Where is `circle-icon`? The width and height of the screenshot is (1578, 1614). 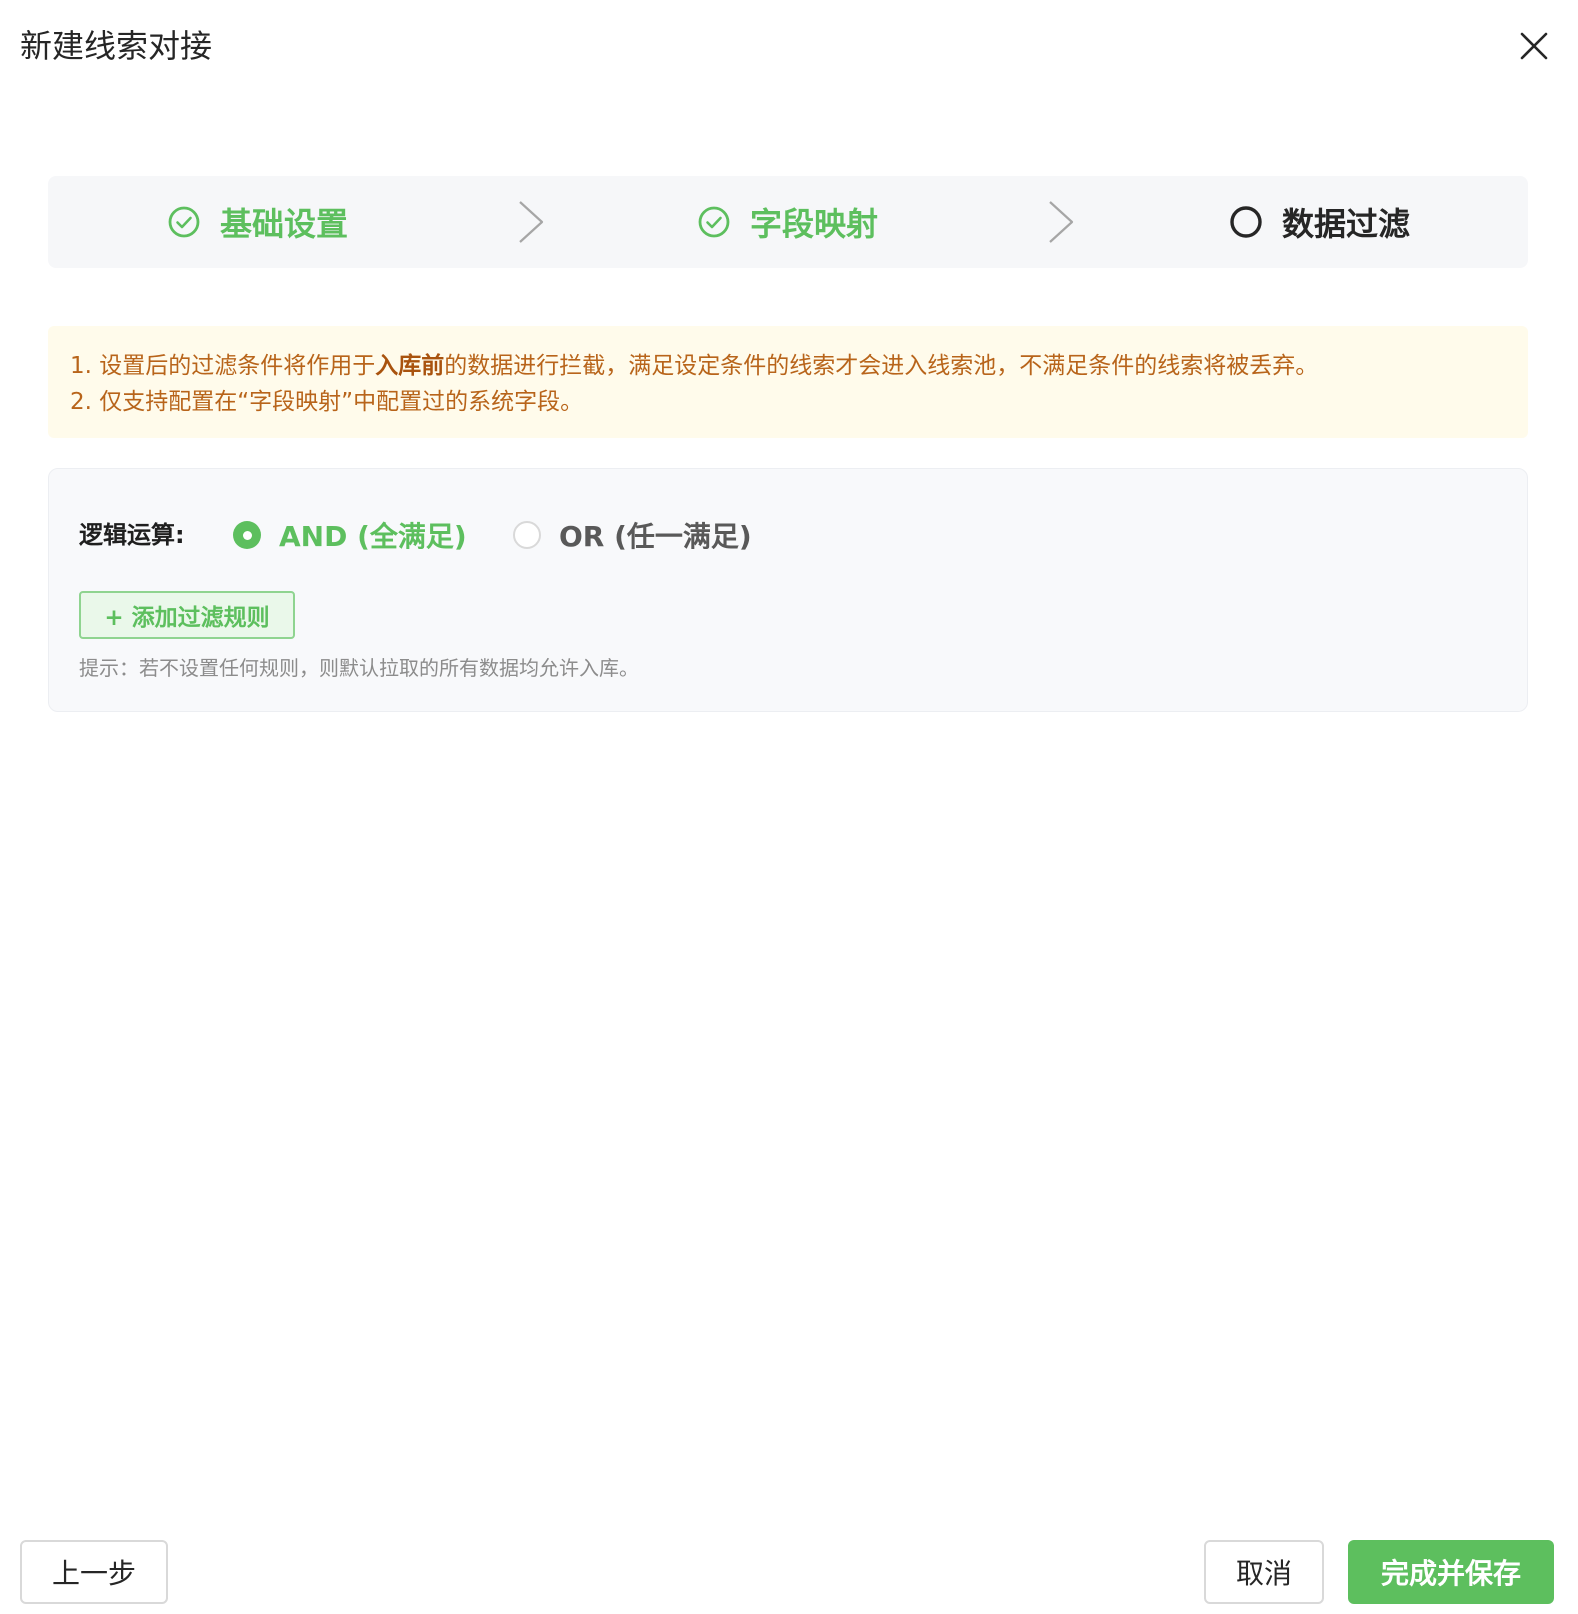
circle-icon is located at coordinates (1246, 222).